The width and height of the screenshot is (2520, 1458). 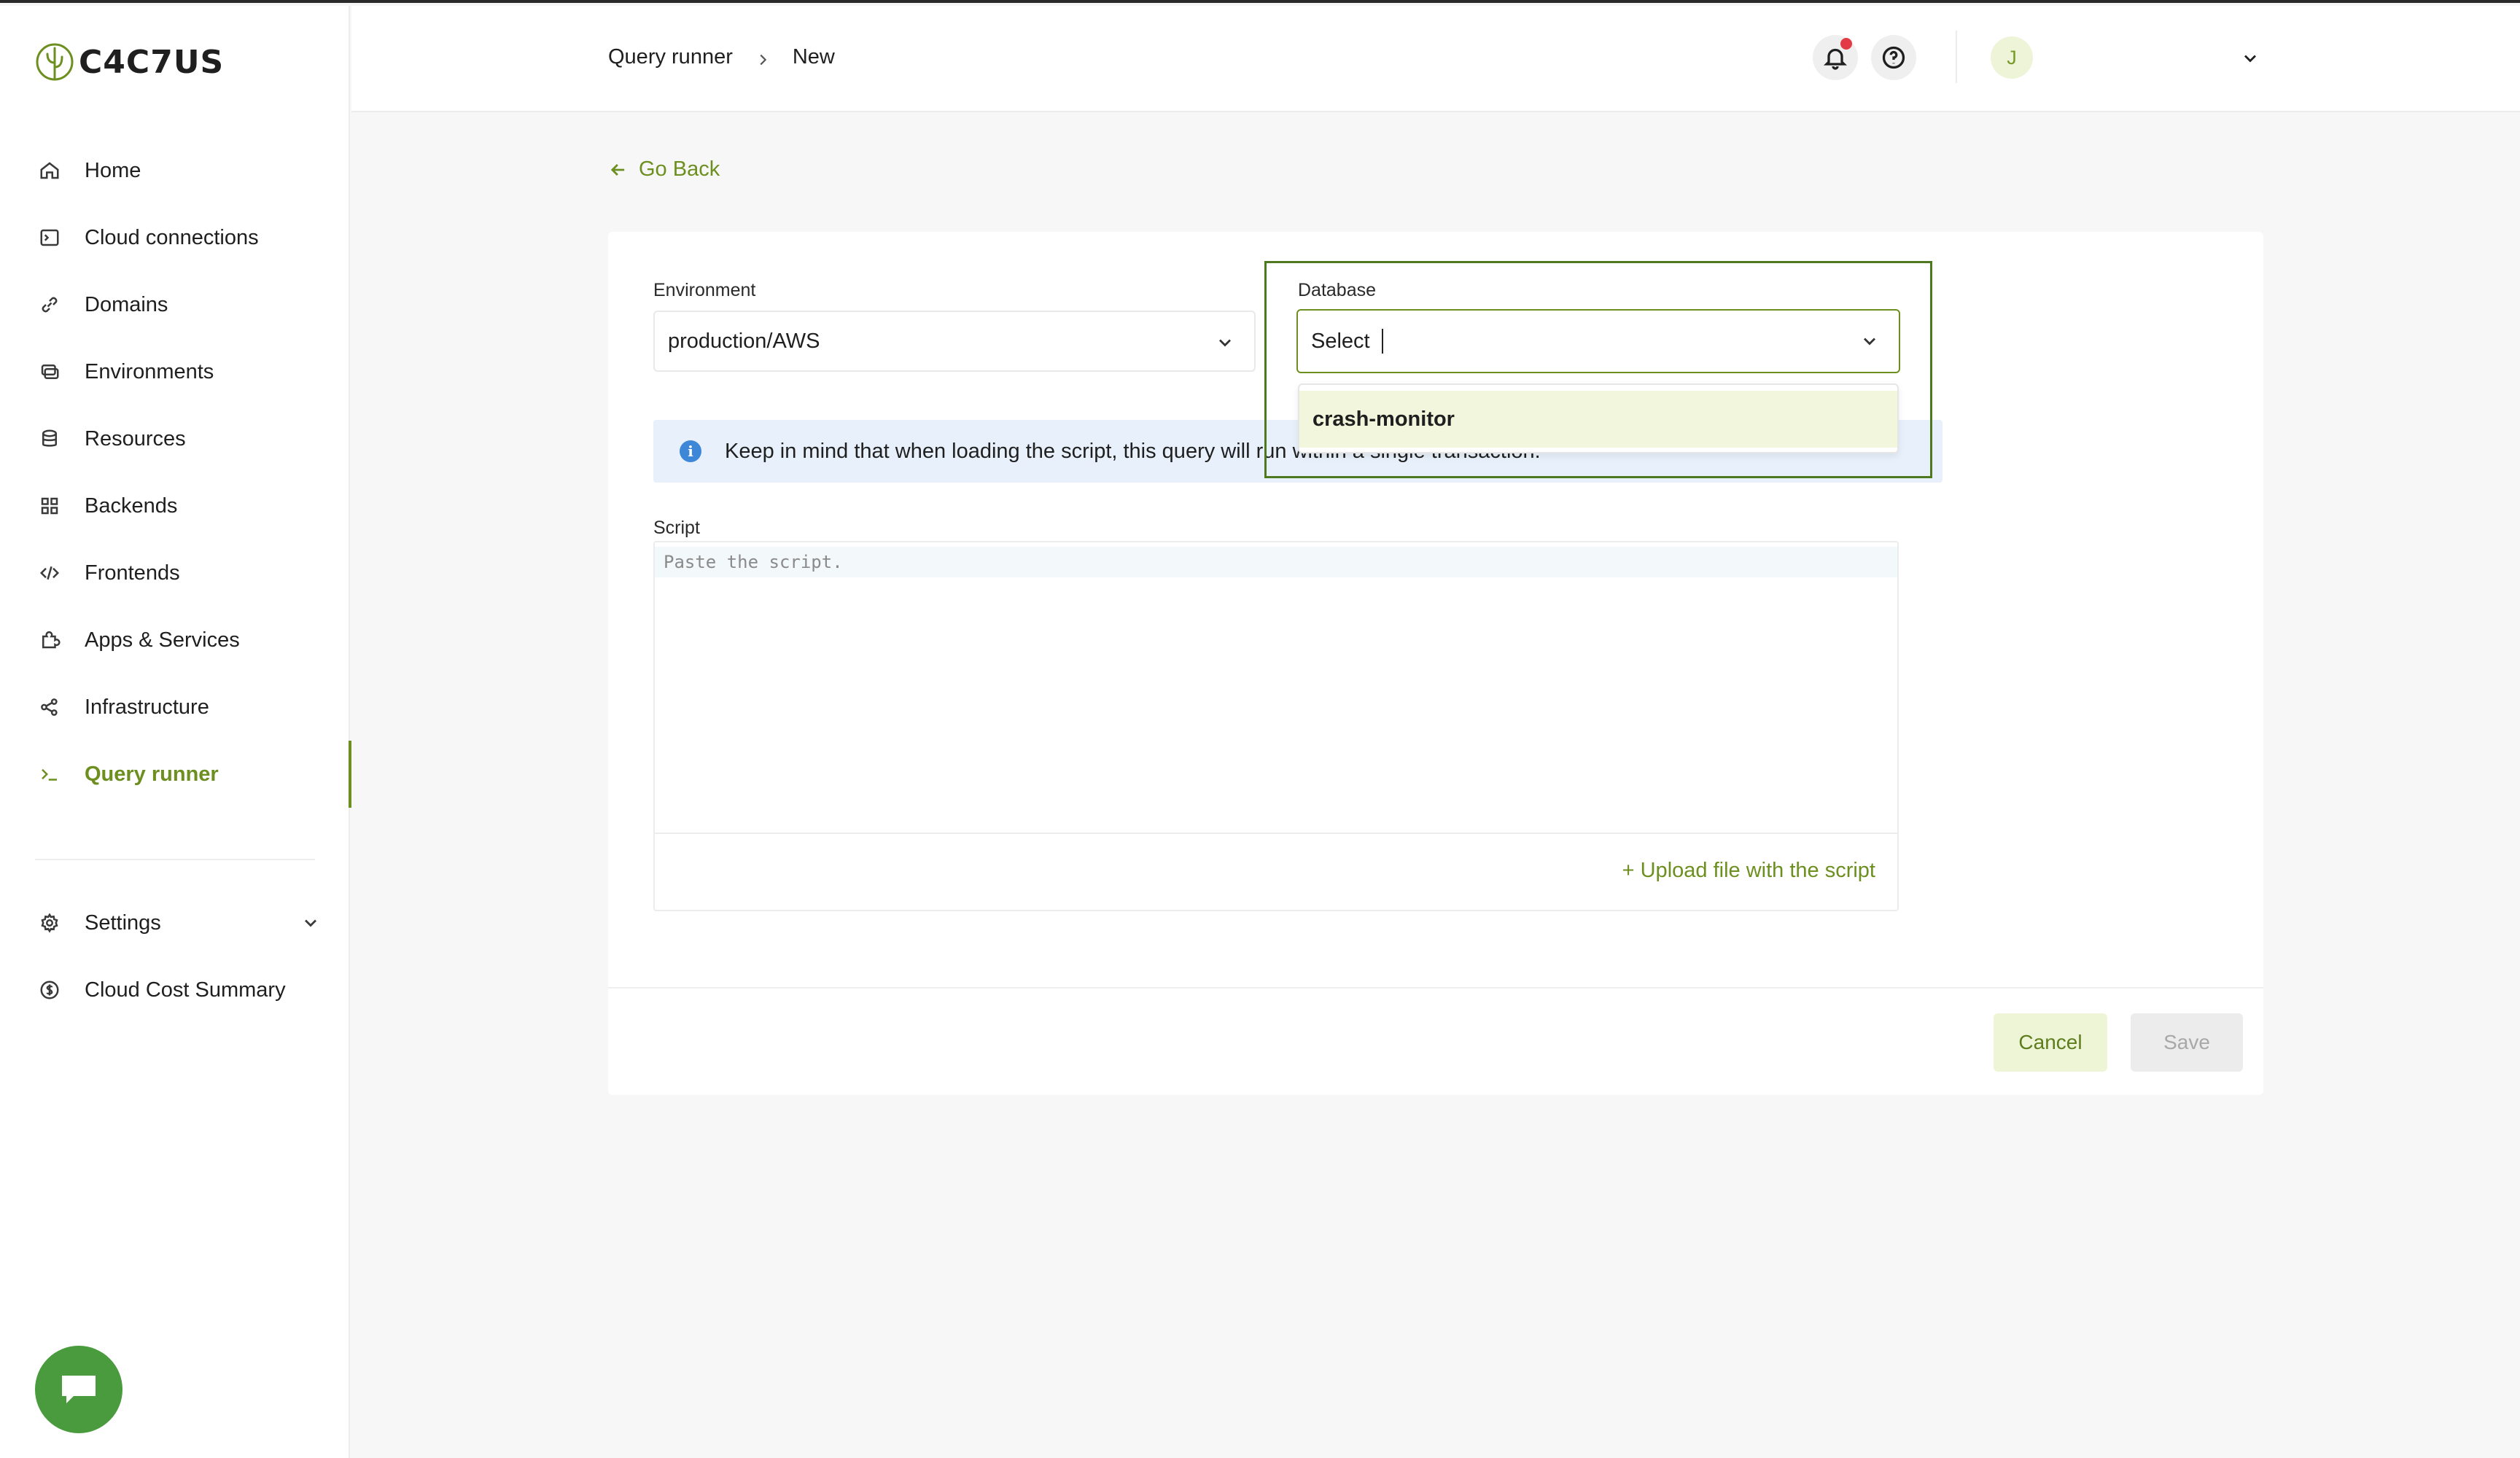 What do you see at coordinates (49, 237) in the screenshot?
I see `terminal-box-icon` at bounding box center [49, 237].